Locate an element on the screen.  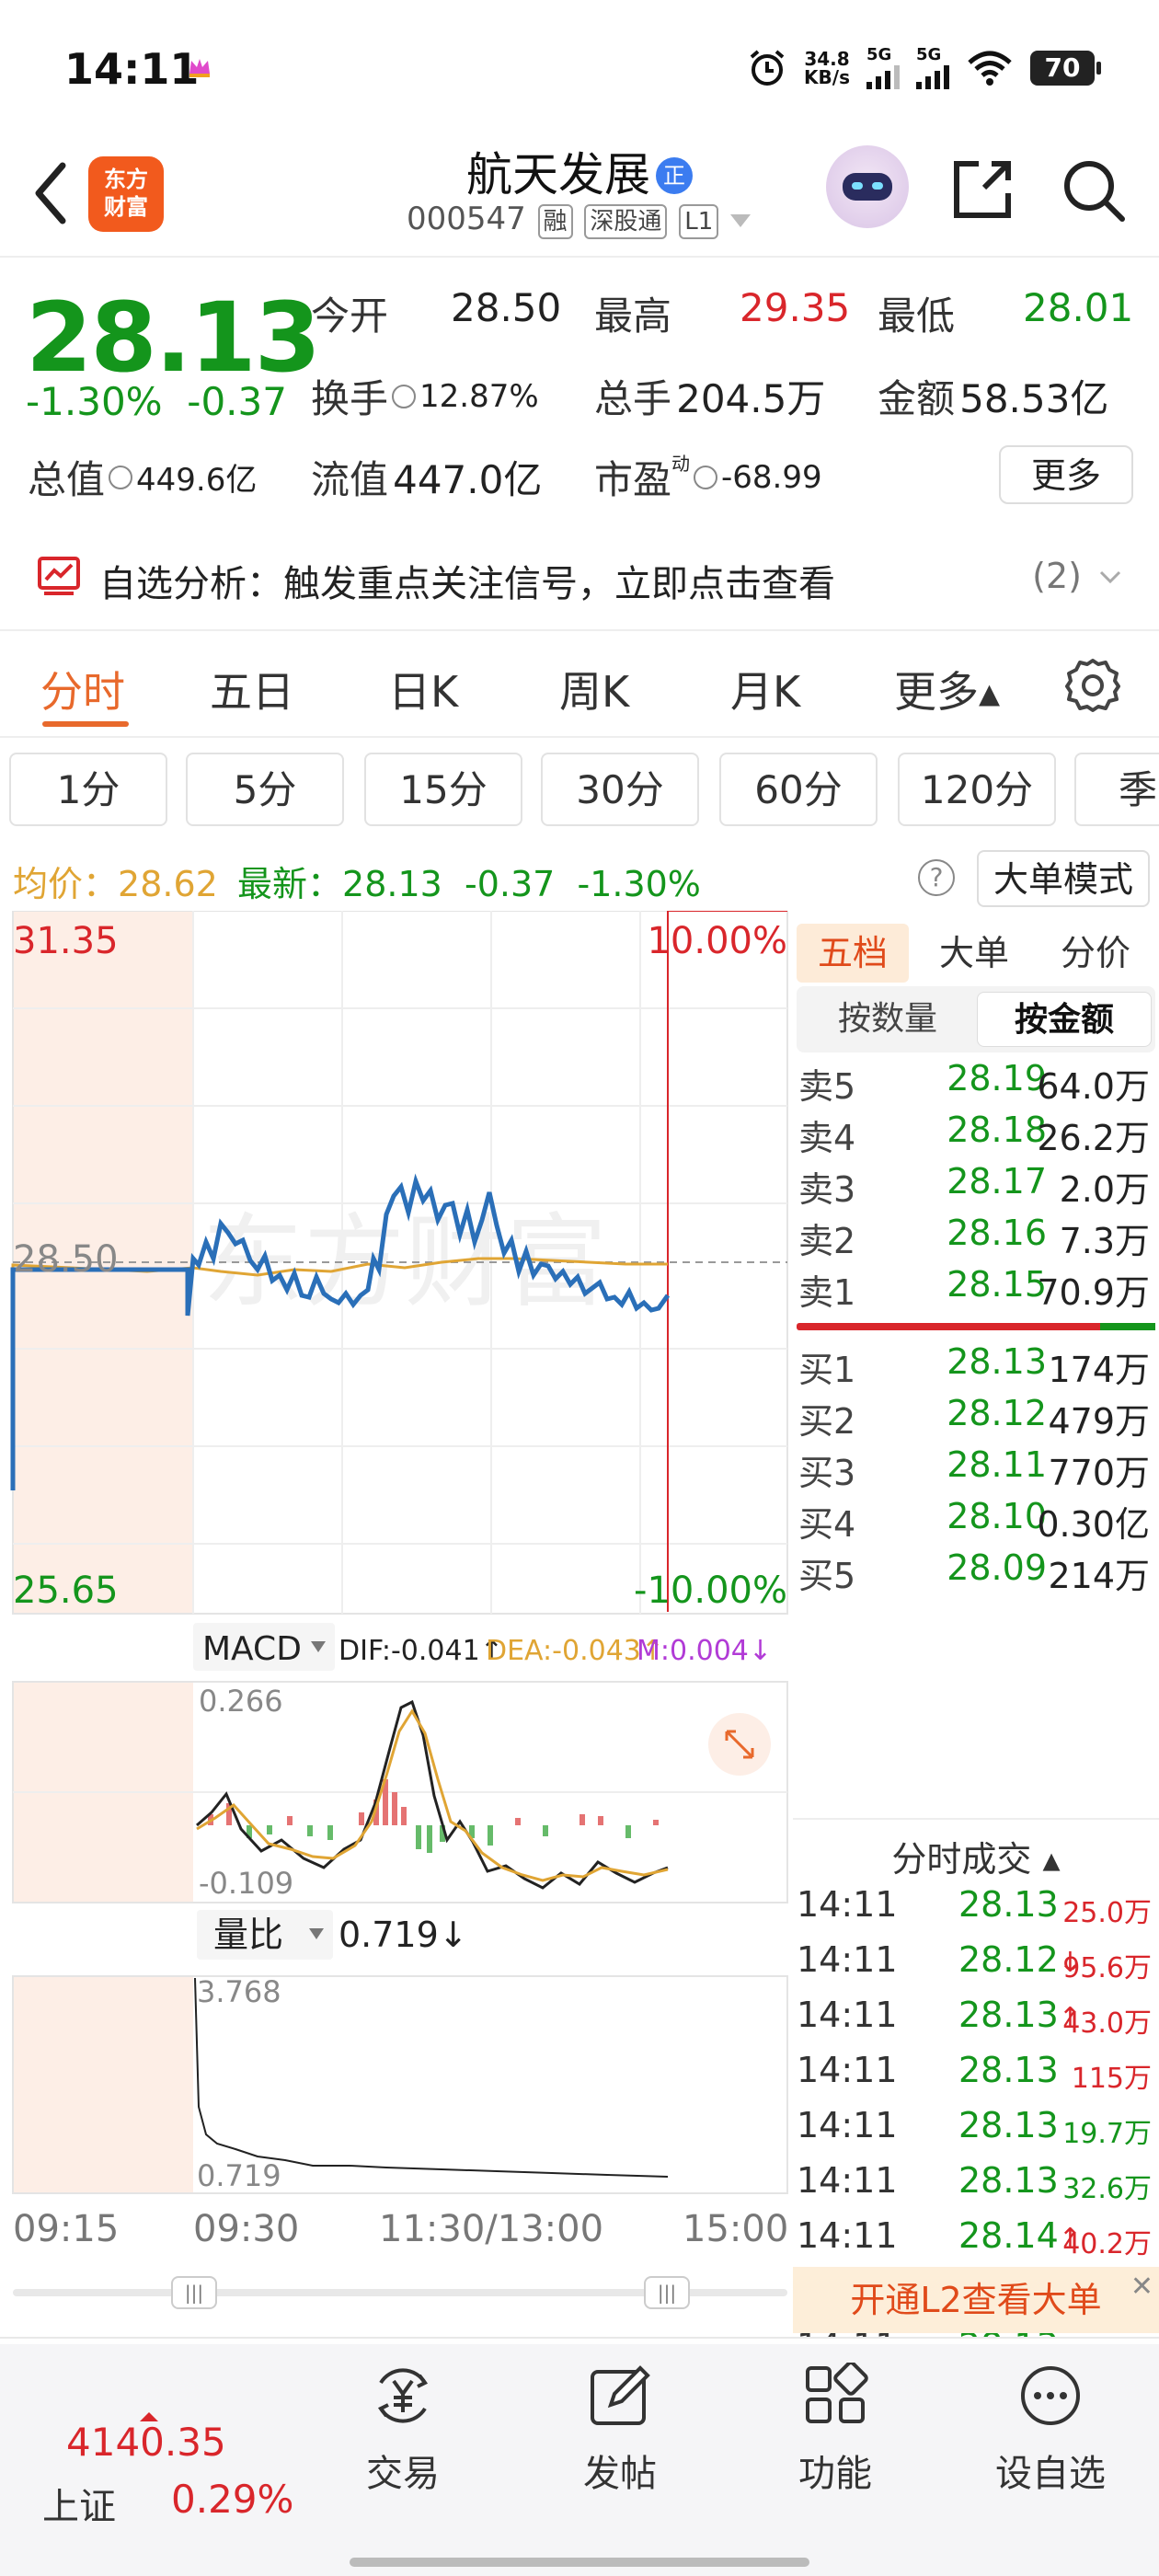
ask-row: 卖4 28.18 26.2万 is located at coordinates (977, 1135).